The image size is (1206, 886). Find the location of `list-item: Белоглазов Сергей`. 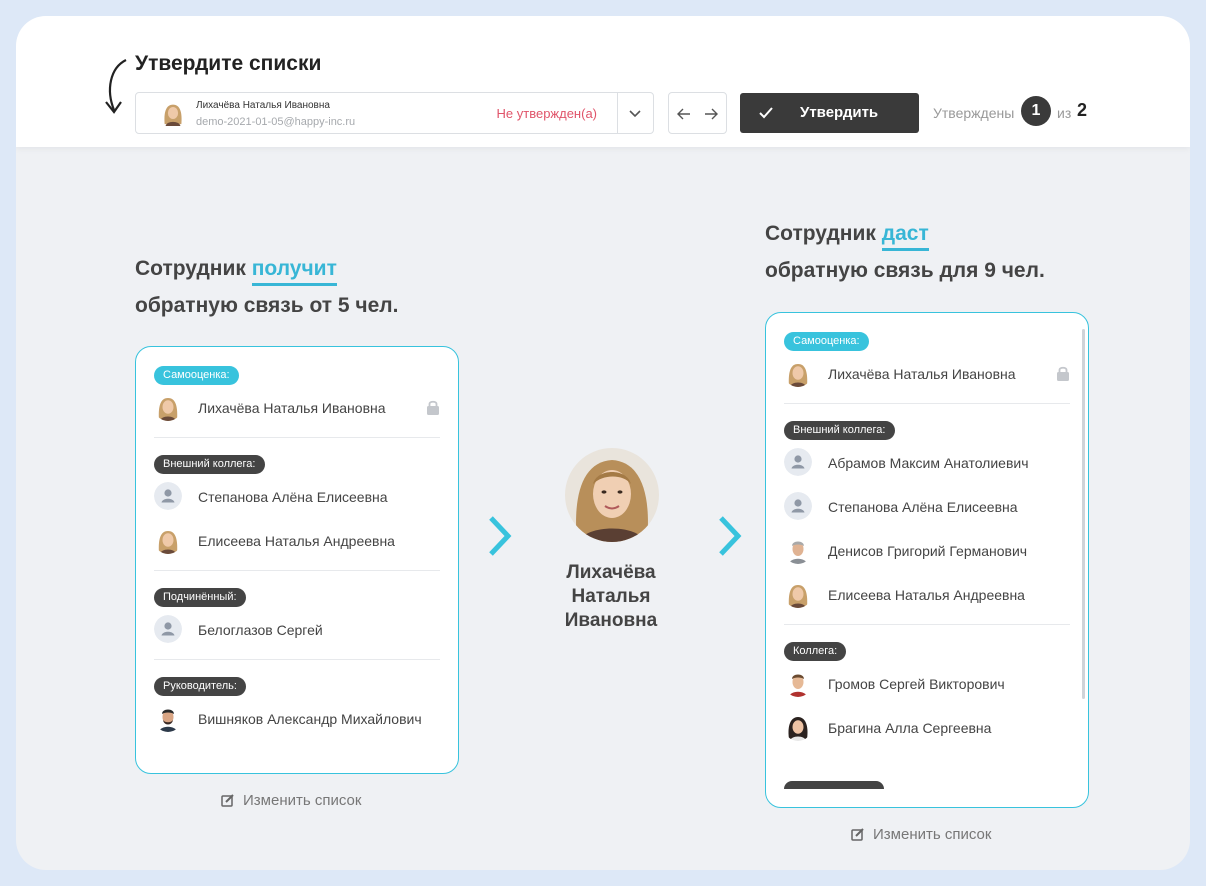

list-item: Белоглазов Сергей is located at coordinates (297, 629).